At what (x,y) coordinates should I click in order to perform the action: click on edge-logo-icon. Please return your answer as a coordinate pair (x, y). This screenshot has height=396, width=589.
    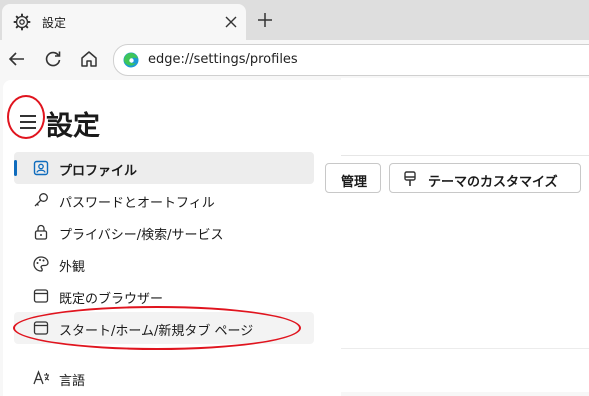
    Looking at the image, I should click on (131, 60).